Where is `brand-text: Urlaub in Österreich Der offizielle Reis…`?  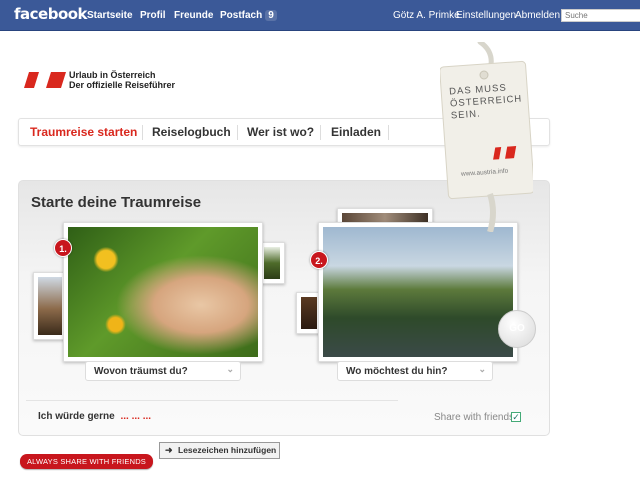
brand-text: Urlaub in Österreich Der offizielle Reis… is located at coordinates (122, 80).